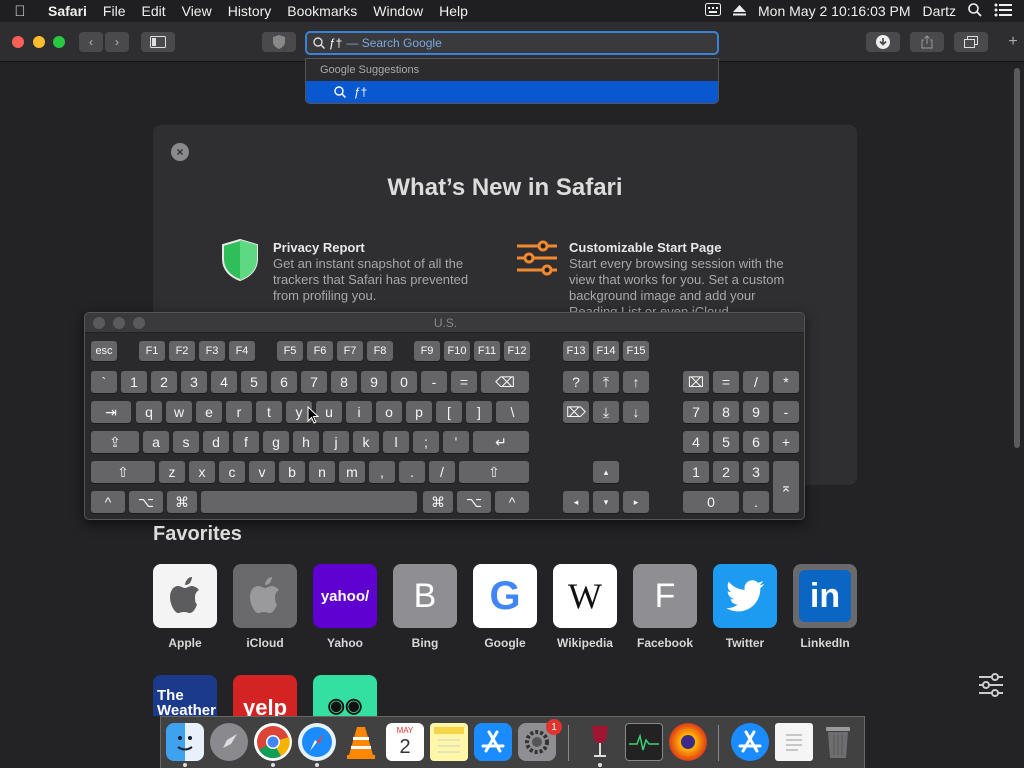 Image resolution: width=1024 pixels, height=768 pixels. What do you see at coordinates (696, 472) in the screenshot?
I see `key-num-1: 1` at bounding box center [696, 472].